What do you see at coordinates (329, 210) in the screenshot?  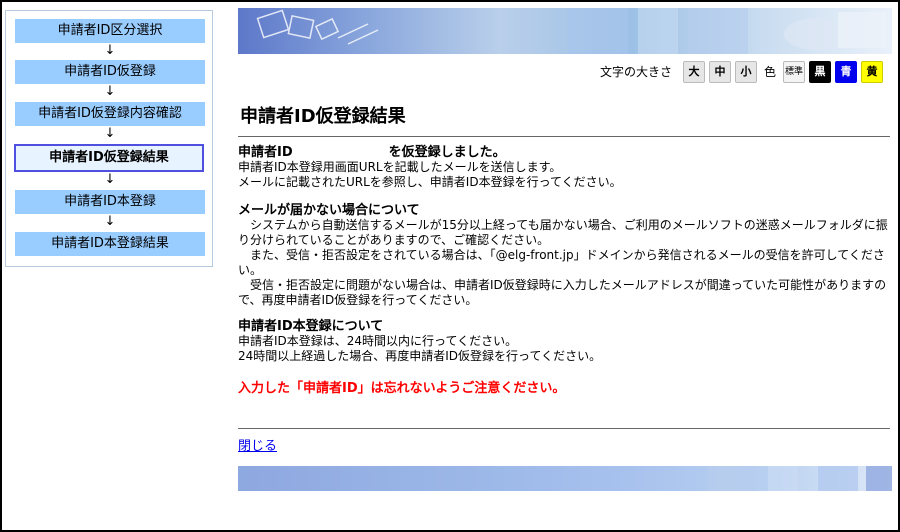 I see `no-mail-heading: メールが届かない場合について` at bounding box center [329, 210].